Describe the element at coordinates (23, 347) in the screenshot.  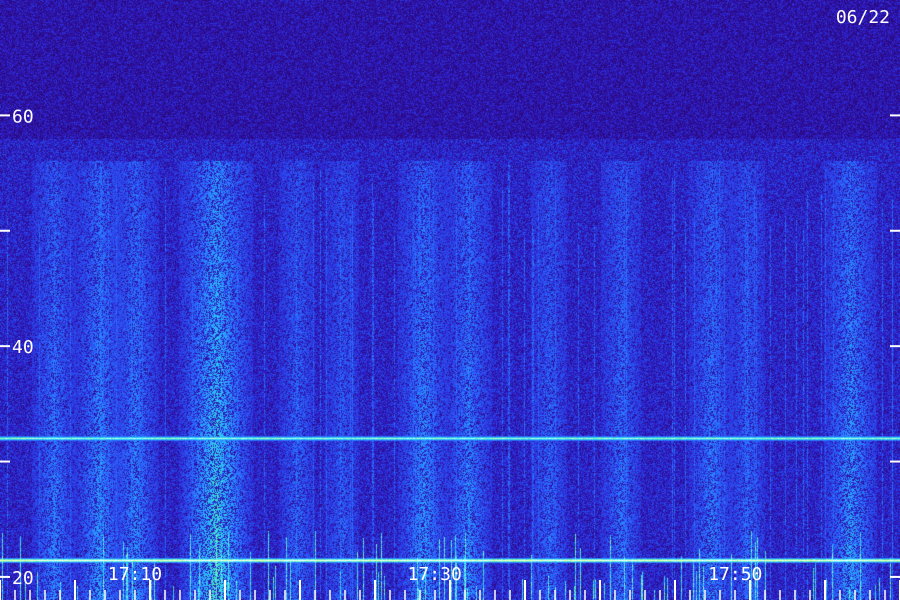
I see `y-tick-label: 40` at that location.